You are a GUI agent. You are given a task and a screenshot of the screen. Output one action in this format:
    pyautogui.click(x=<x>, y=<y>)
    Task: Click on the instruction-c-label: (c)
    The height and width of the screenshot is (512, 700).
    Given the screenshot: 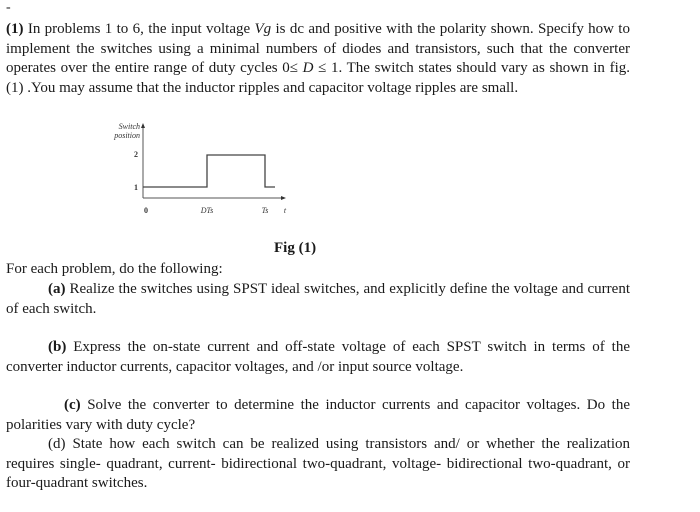 What is the action you would take?
    pyautogui.click(x=72, y=405)
    